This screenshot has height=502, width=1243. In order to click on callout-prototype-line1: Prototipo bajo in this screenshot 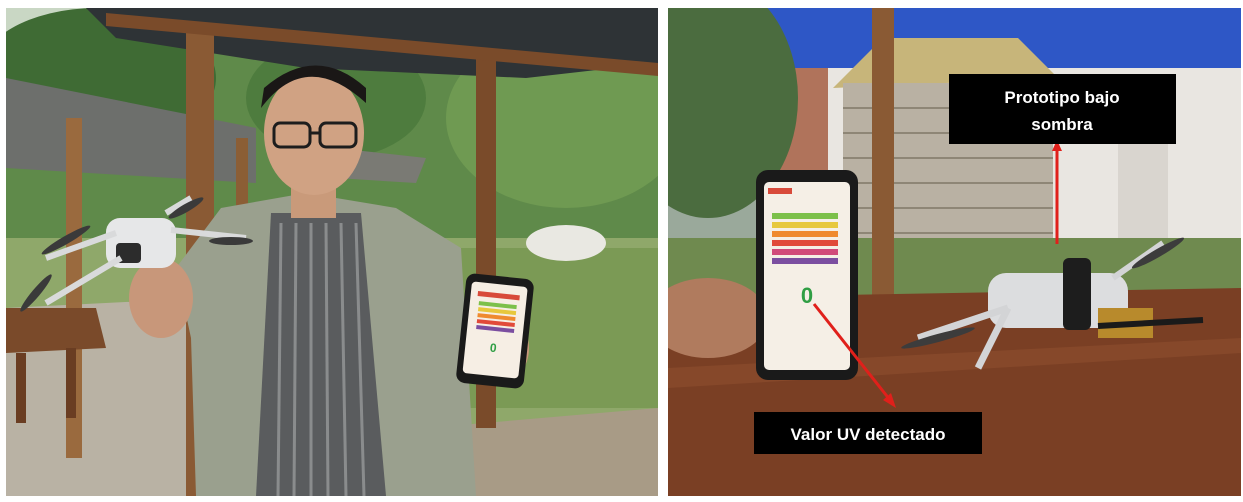, I will do `click(1061, 97)`.